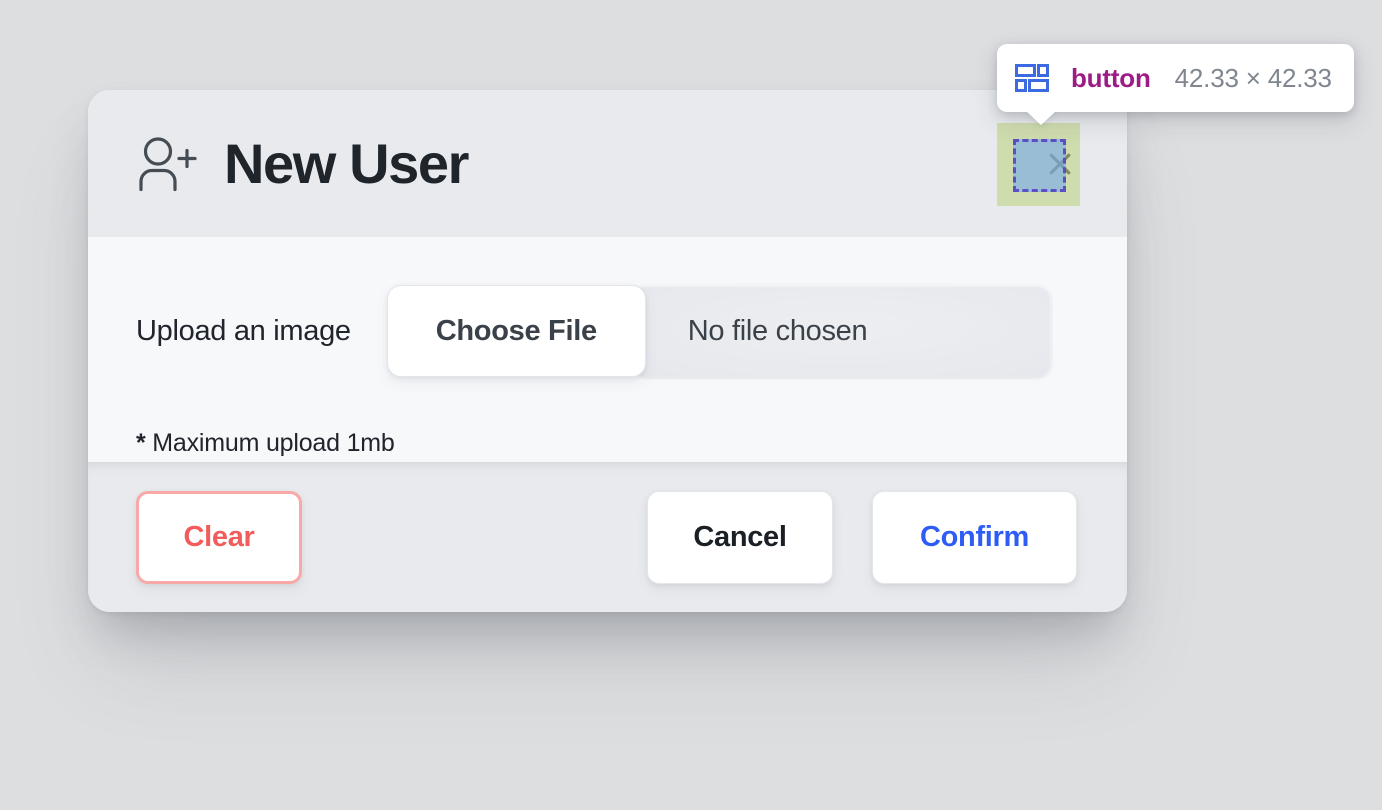  Describe the element at coordinates (141, 443) in the screenshot. I see `upload-note-asterisk: *` at that location.